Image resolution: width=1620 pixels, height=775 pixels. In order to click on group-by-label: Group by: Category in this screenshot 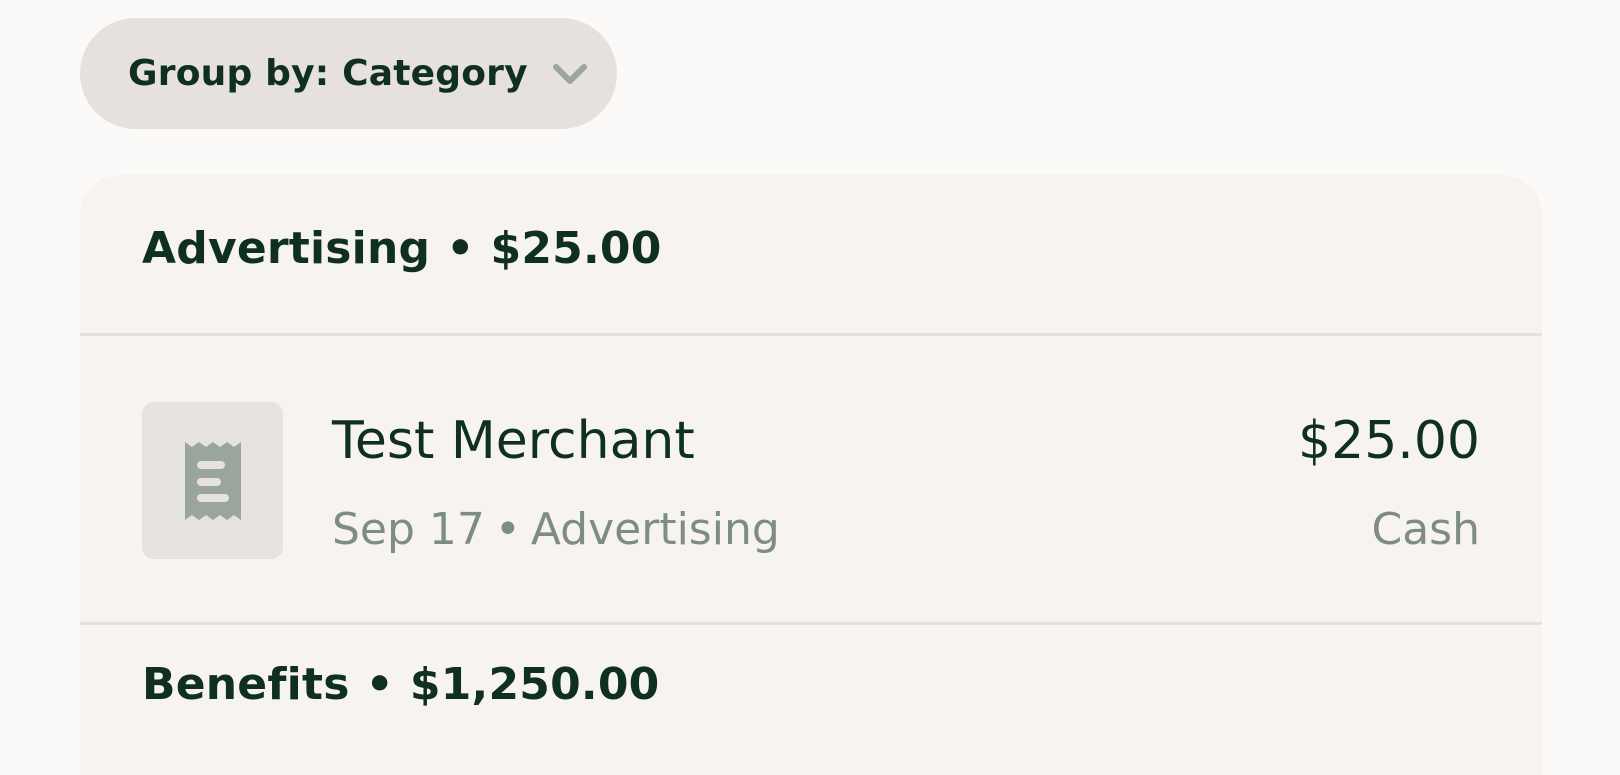, I will do `click(328, 73)`.